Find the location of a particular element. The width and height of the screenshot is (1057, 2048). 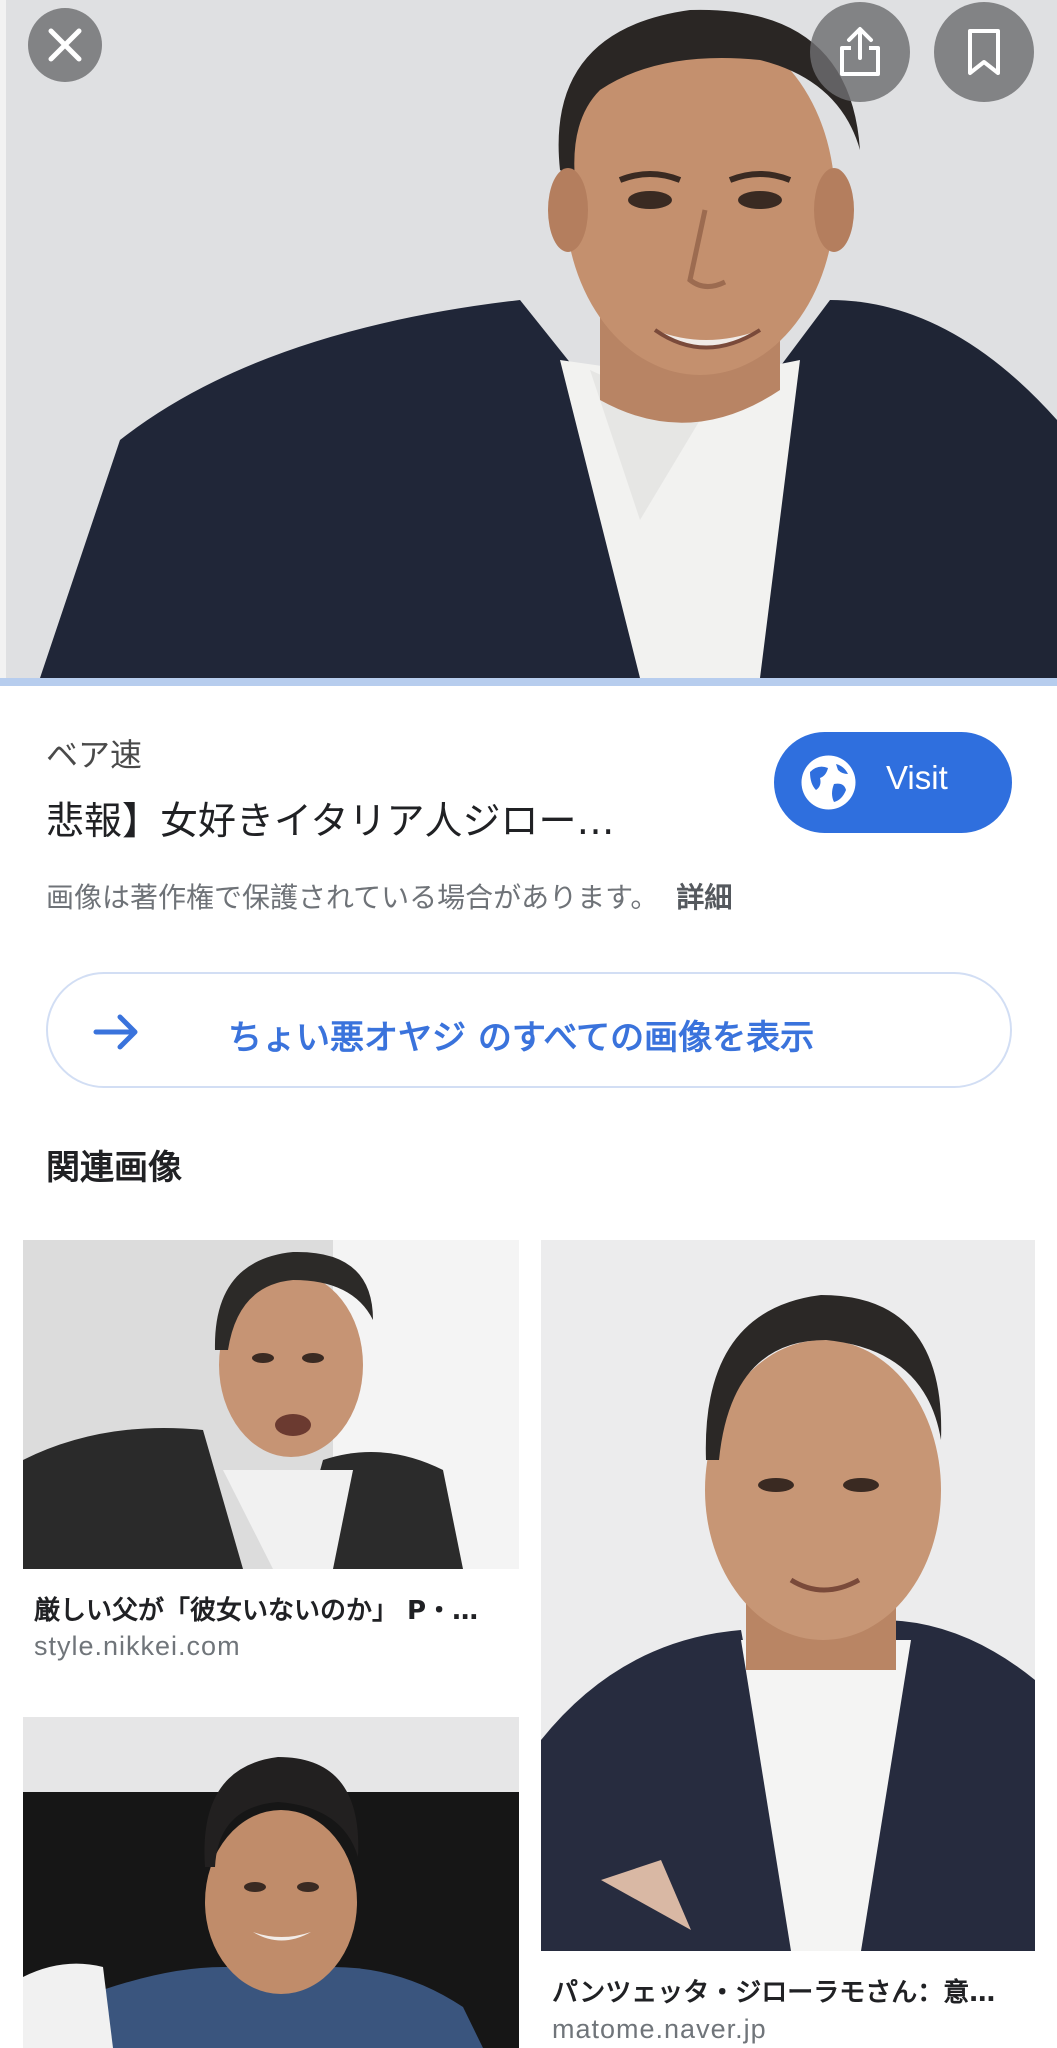

copyright-notice: 画像は著作権で保護されている場合があります。 詳細 is located at coordinates (389, 896).